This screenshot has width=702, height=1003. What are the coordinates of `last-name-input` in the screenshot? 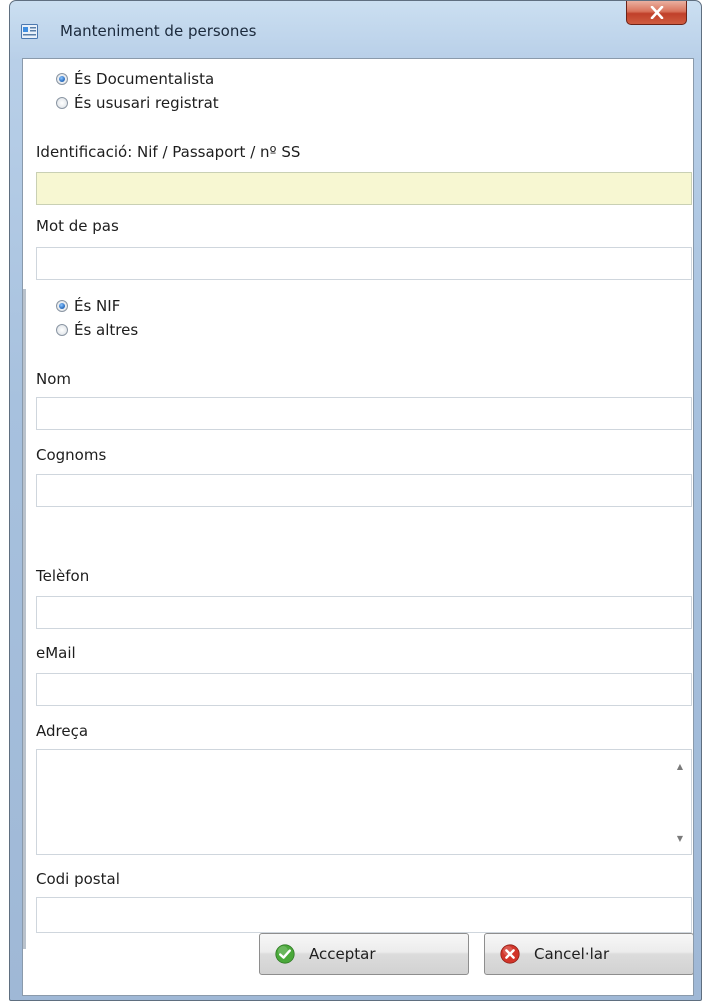 It's located at (364, 490).